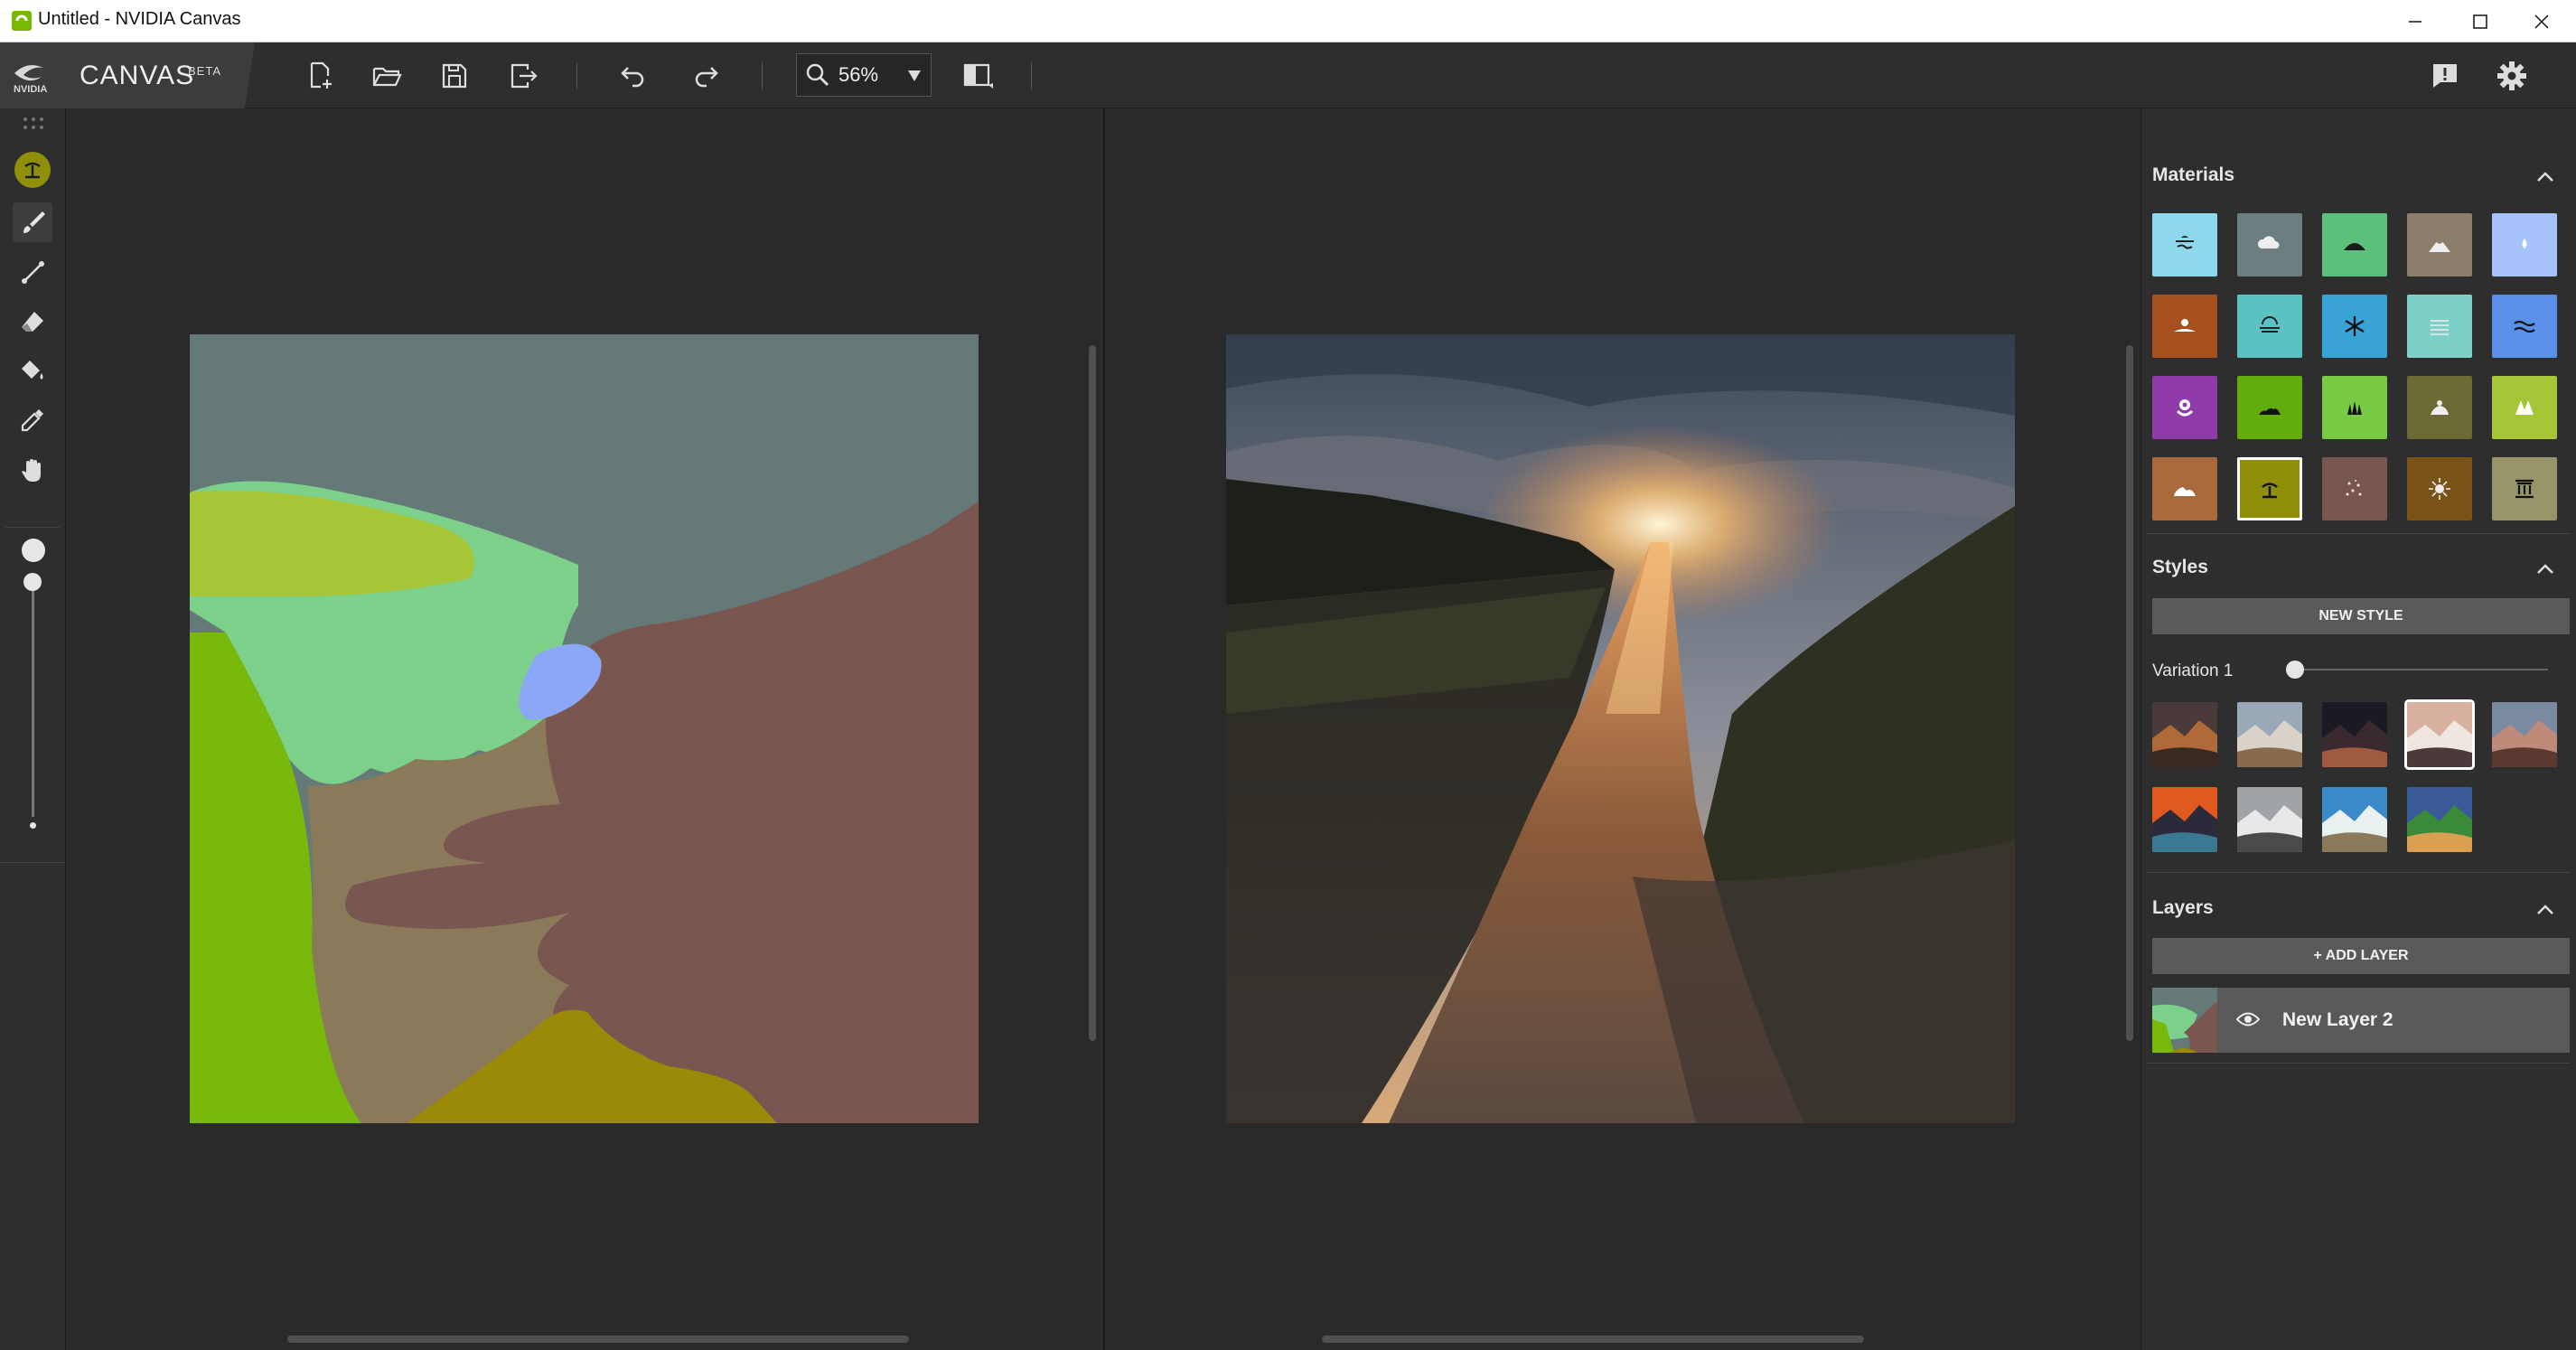  What do you see at coordinates (2480, 21) in the screenshot?
I see `maximize-button` at bounding box center [2480, 21].